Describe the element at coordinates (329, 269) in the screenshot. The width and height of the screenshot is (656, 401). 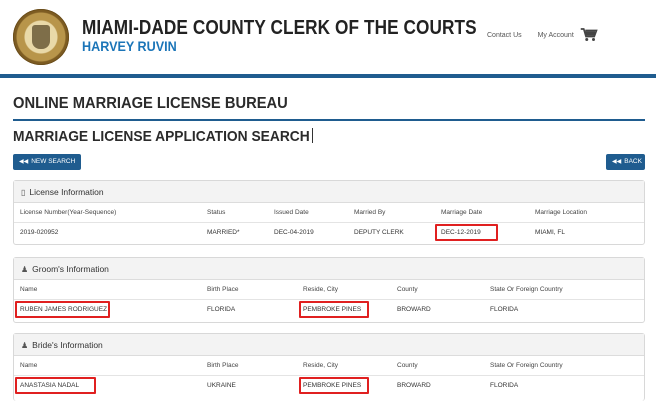
I see `groom-info-heading: ♟ Groom's Information` at that location.